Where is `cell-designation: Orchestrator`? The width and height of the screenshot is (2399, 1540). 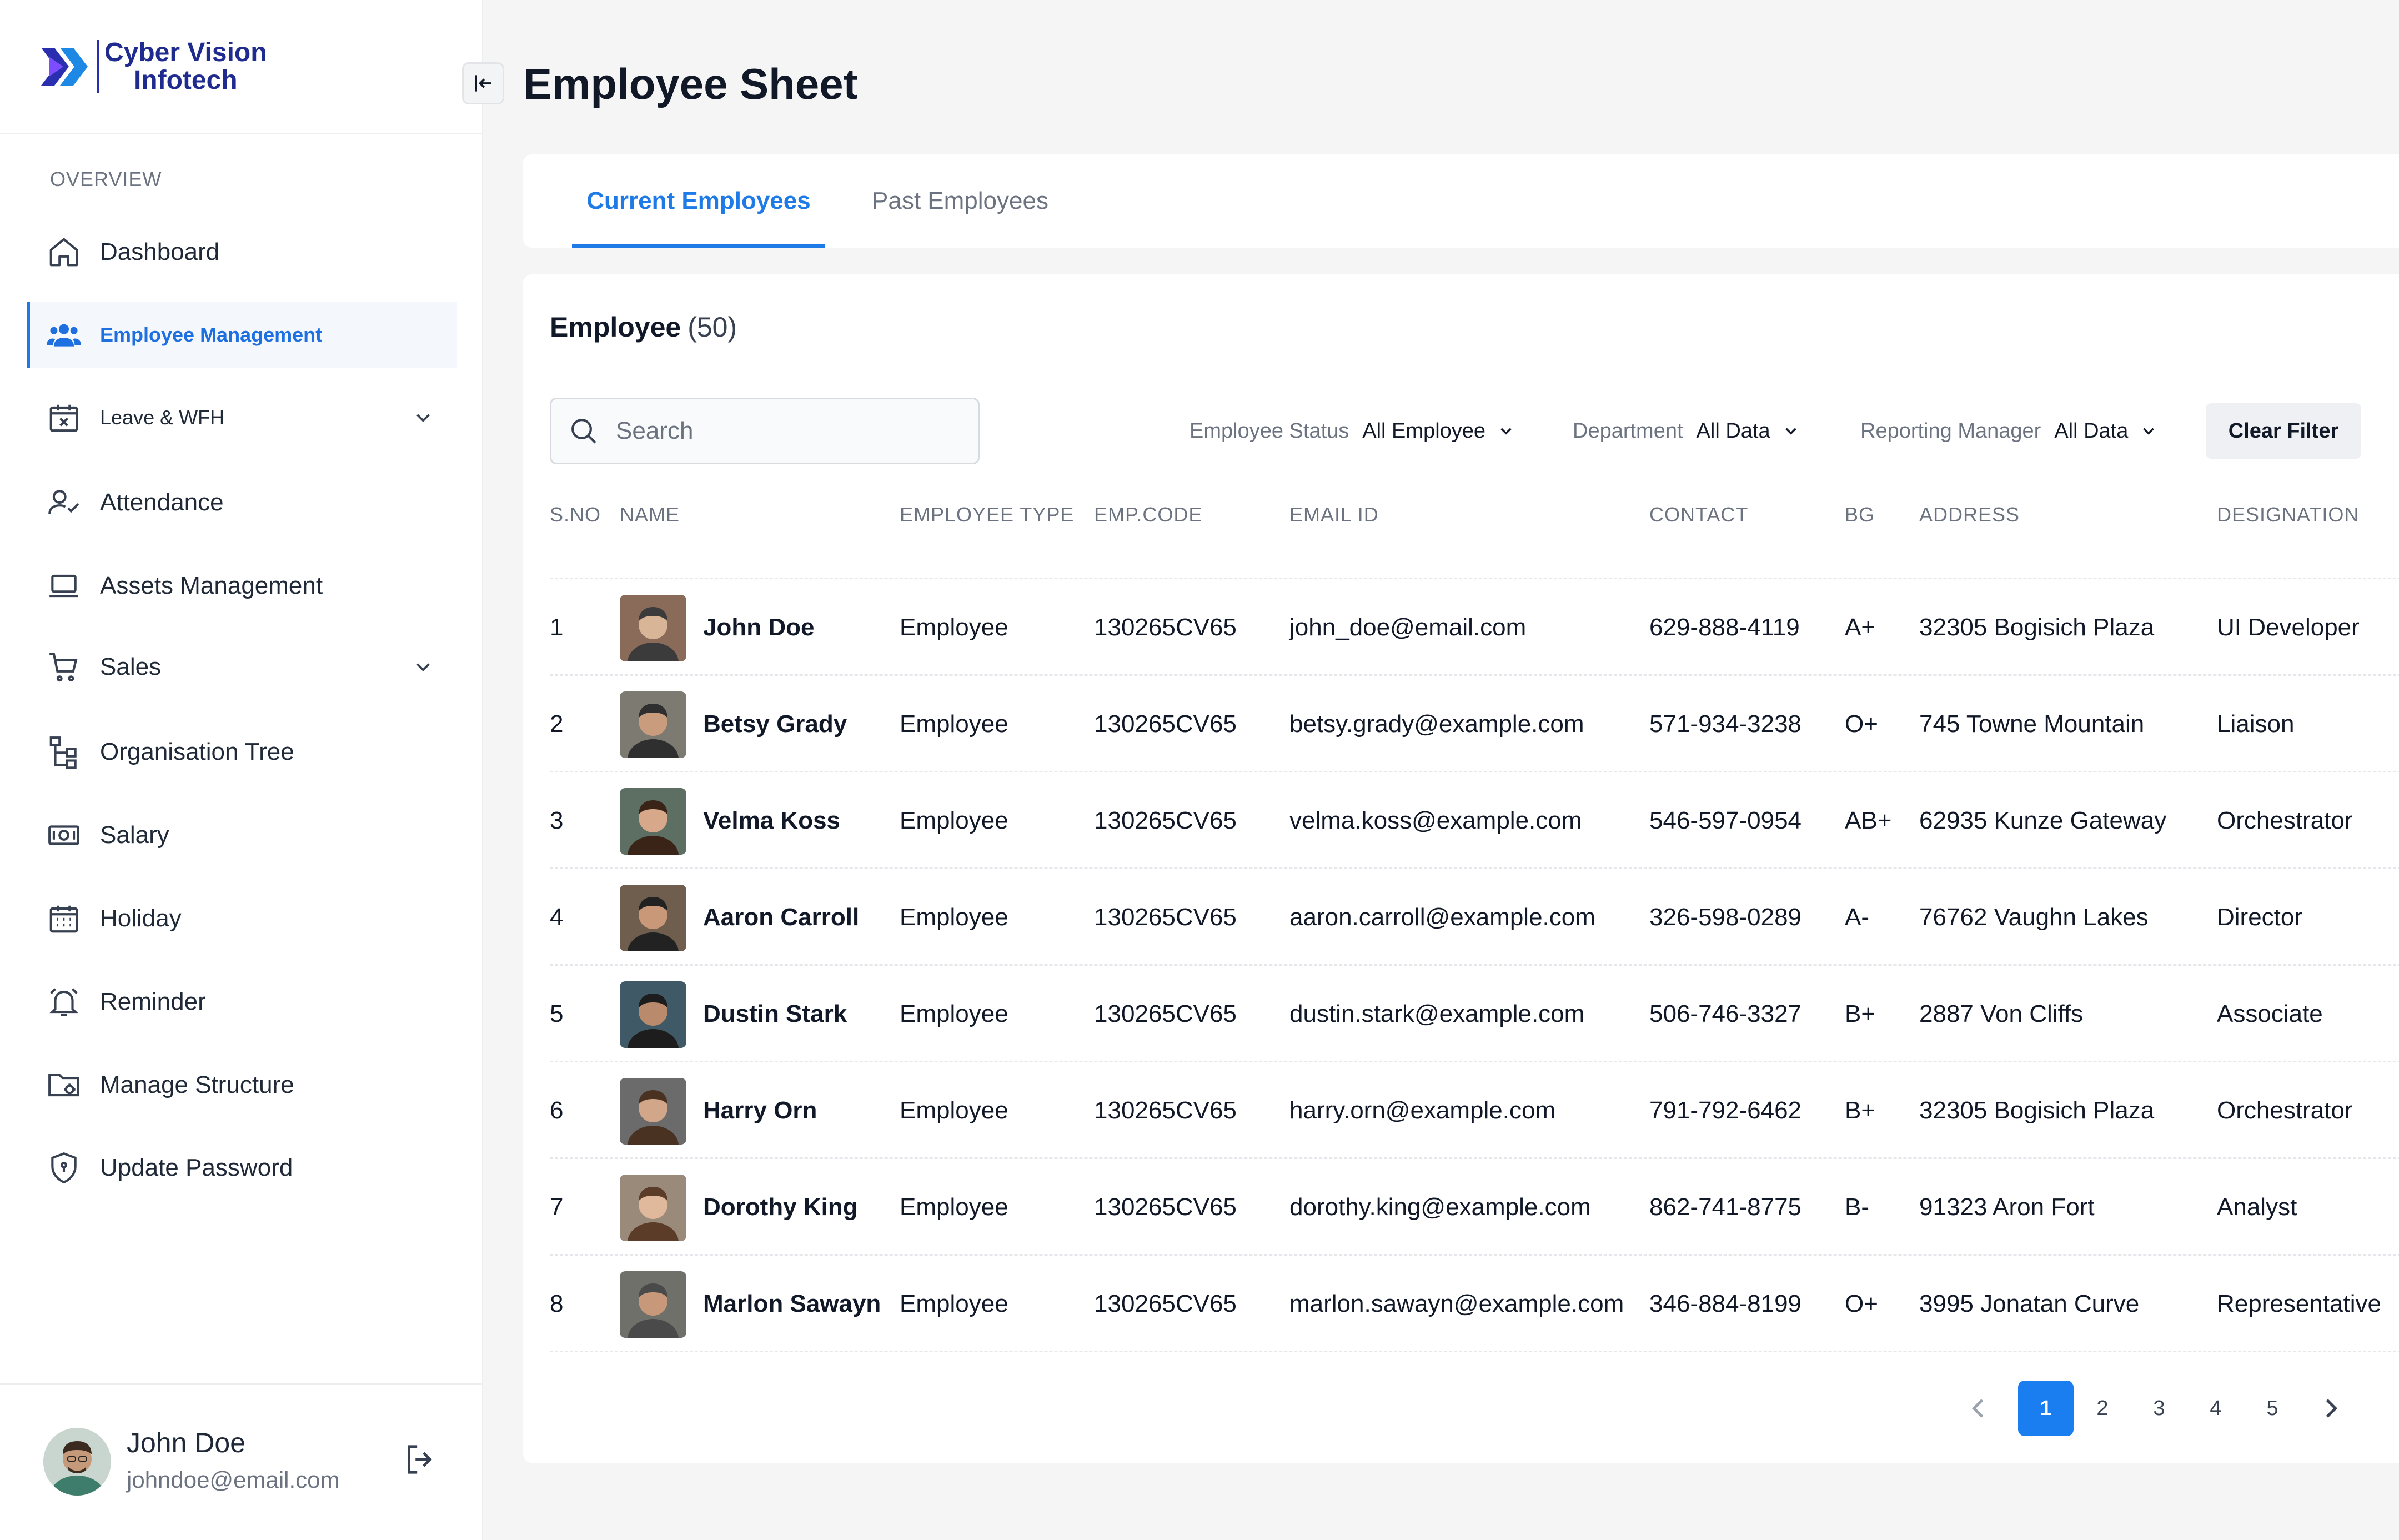 cell-designation: Orchestrator is located at coordinates (2285, 820).